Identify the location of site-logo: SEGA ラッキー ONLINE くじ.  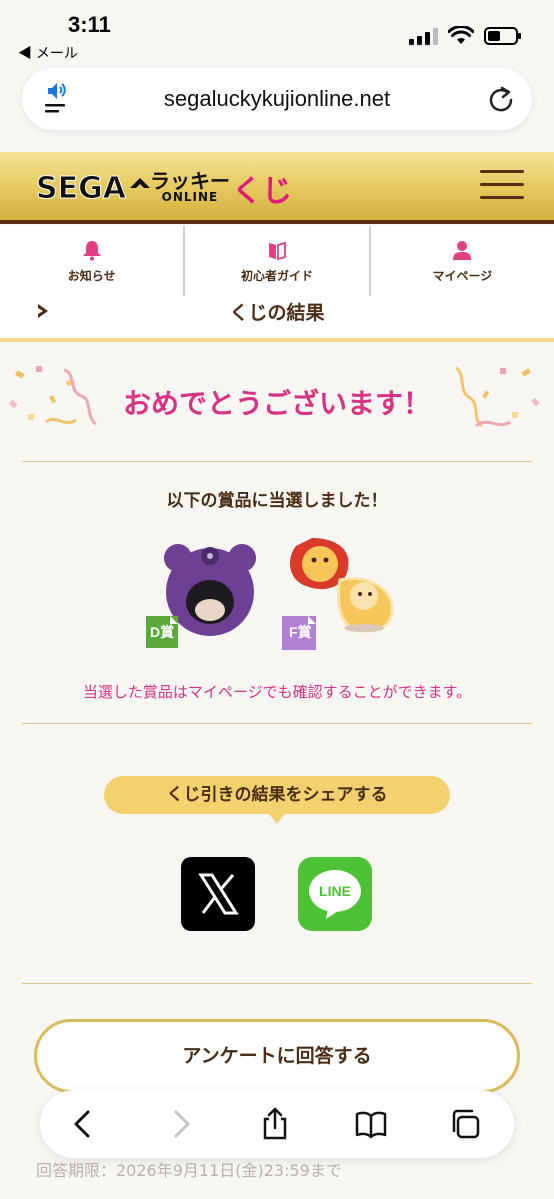
(164, 188).